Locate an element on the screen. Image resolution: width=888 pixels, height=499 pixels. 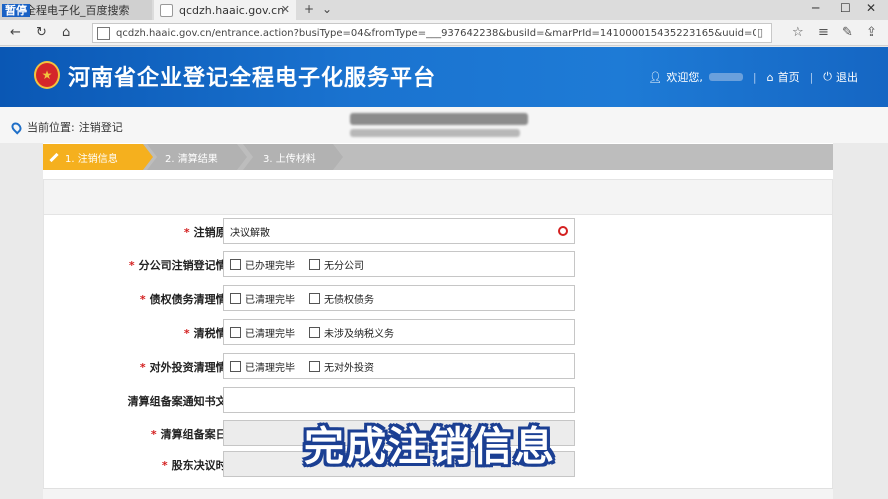
header-links: 👤︎ 欢迎您, | ⌂ 首页 | ⏻ 退出 is located at coordinates (753, 77).